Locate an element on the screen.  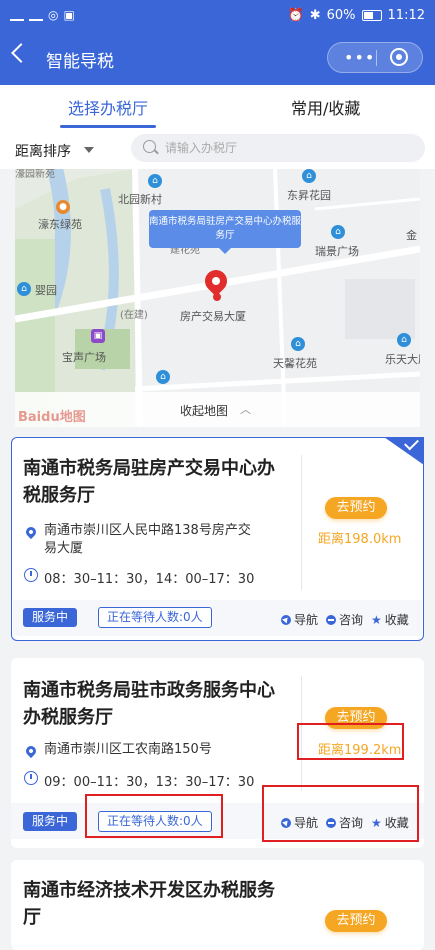
map-label: 瑞景广场 is located at coordinates (337, 251).